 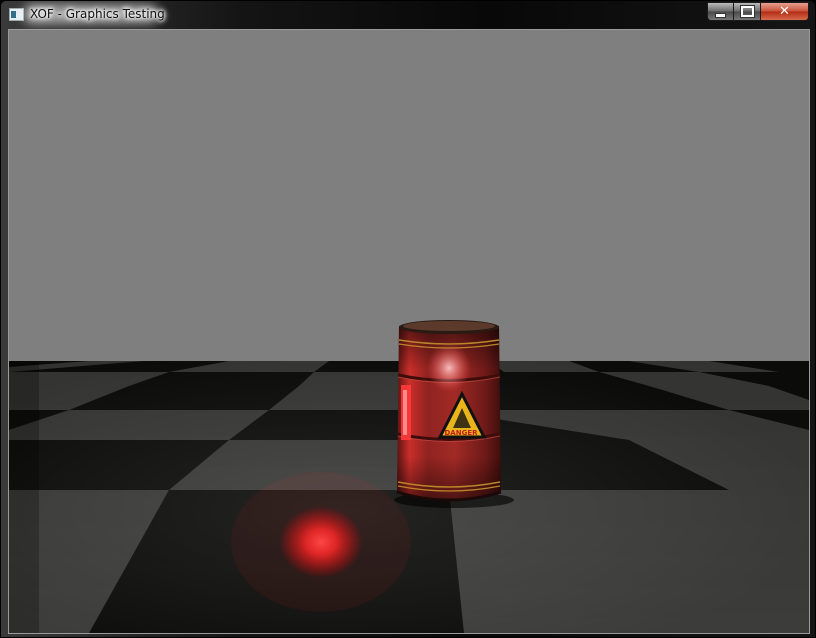 I want to click on minimize-button, so click(x=720, y=11).